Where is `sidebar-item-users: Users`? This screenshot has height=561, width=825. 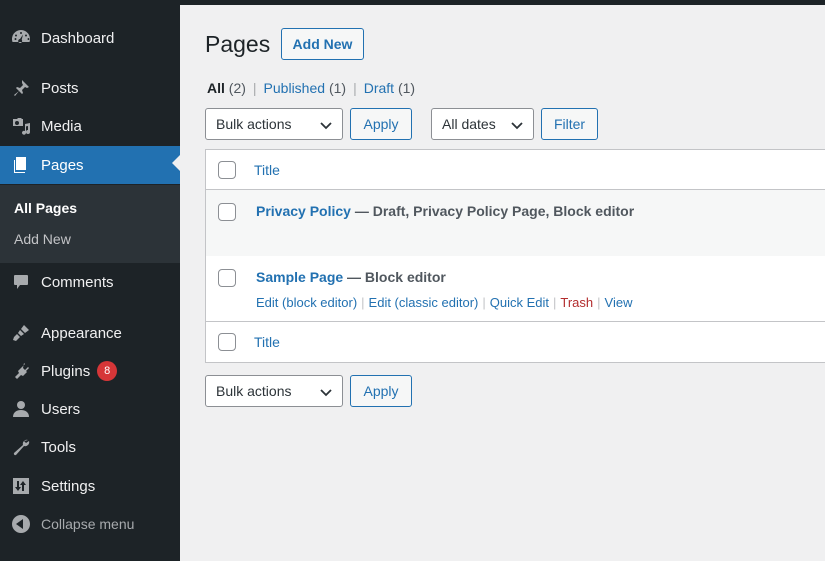
sidebar-item-users: Users is located at coordinates (90, 409).